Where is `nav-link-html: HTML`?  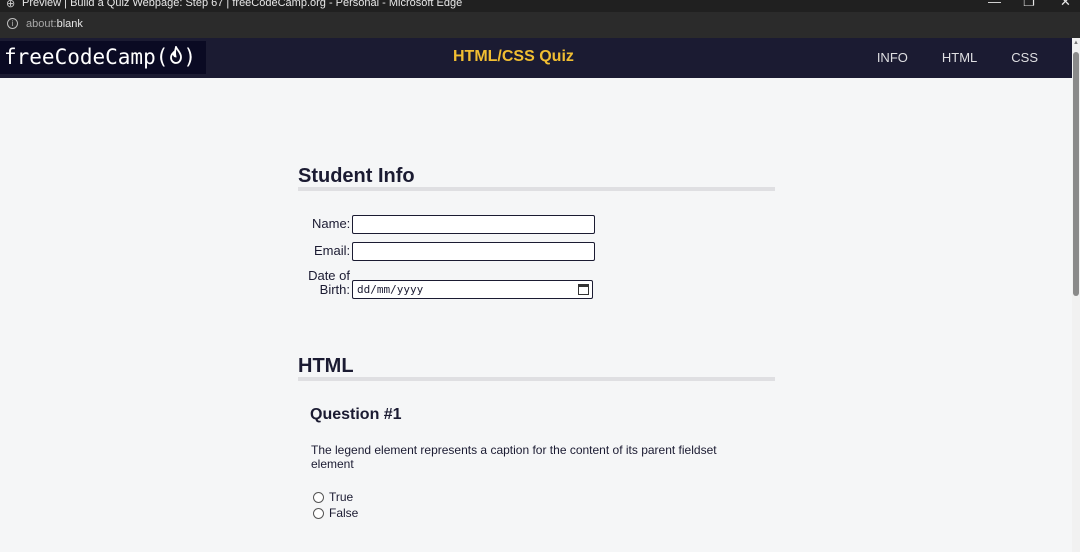
nav-link-html: HTML is located at coordinates (959, 58).